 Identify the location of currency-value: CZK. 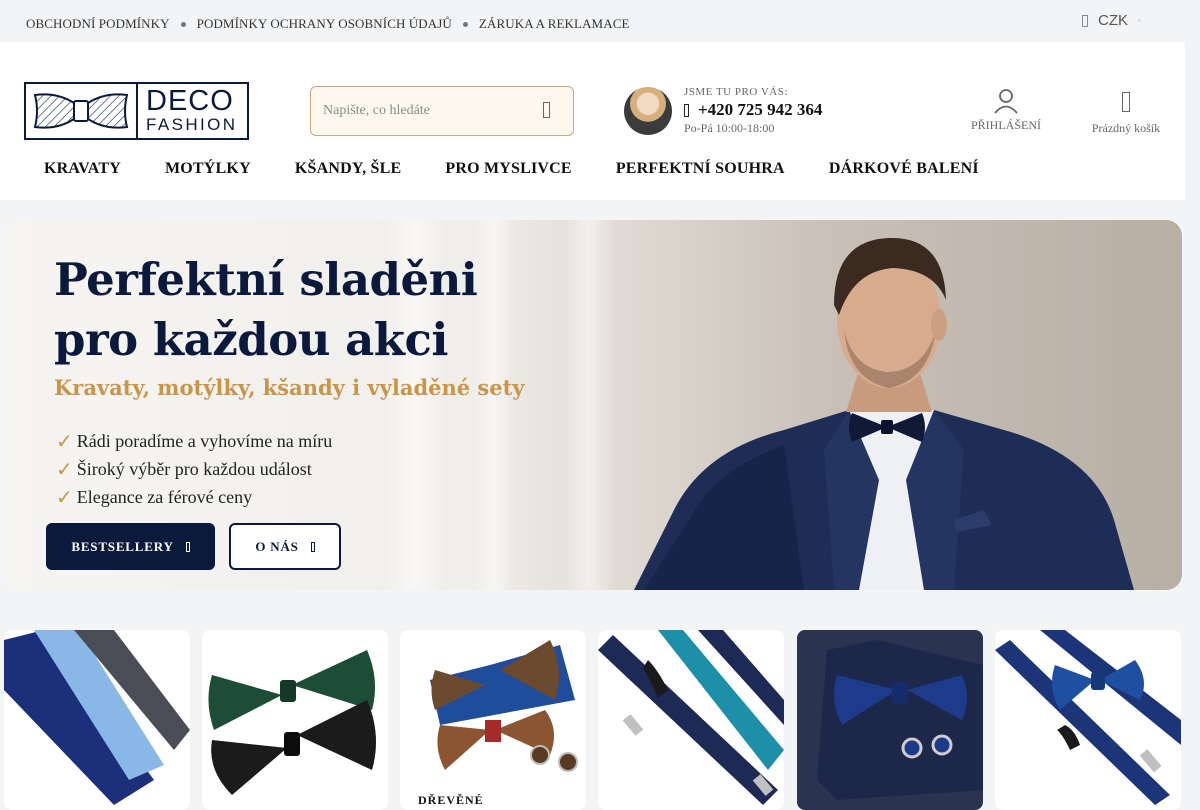
(1113, 20).